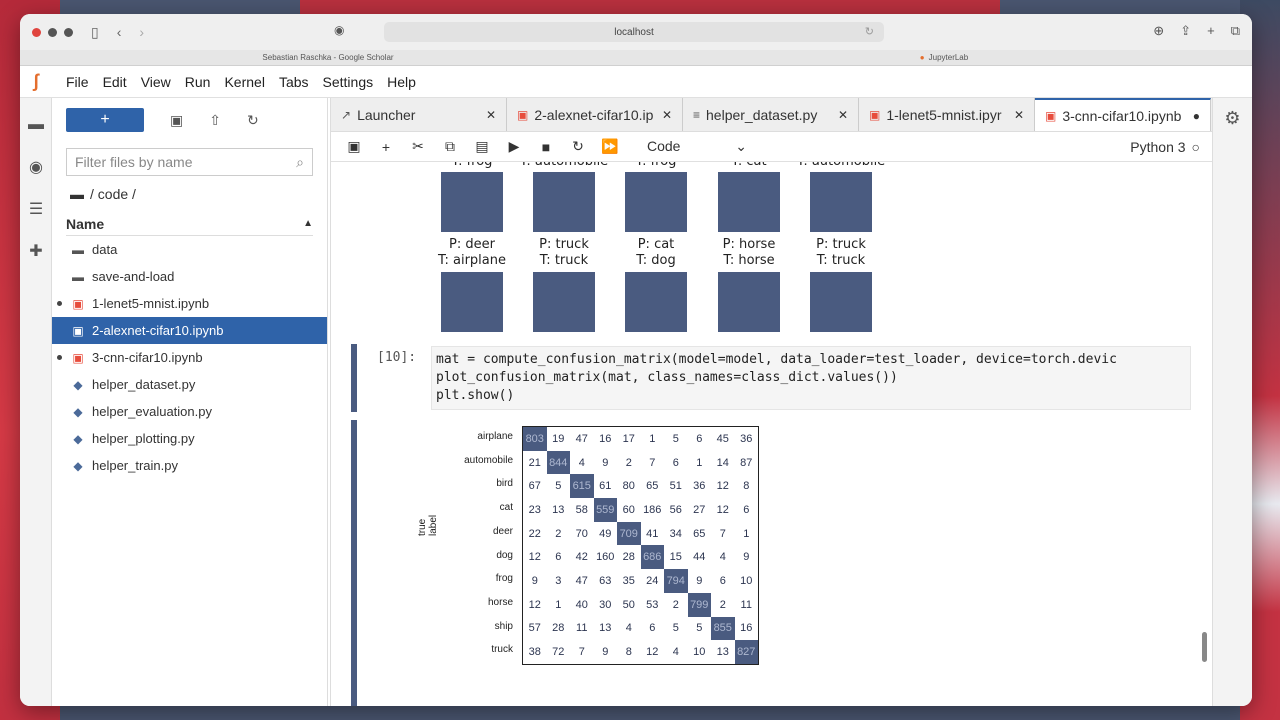  Describe the element at coordinates (578, 146) in the screenshot. I see `restart-icon: ↻` at that location.